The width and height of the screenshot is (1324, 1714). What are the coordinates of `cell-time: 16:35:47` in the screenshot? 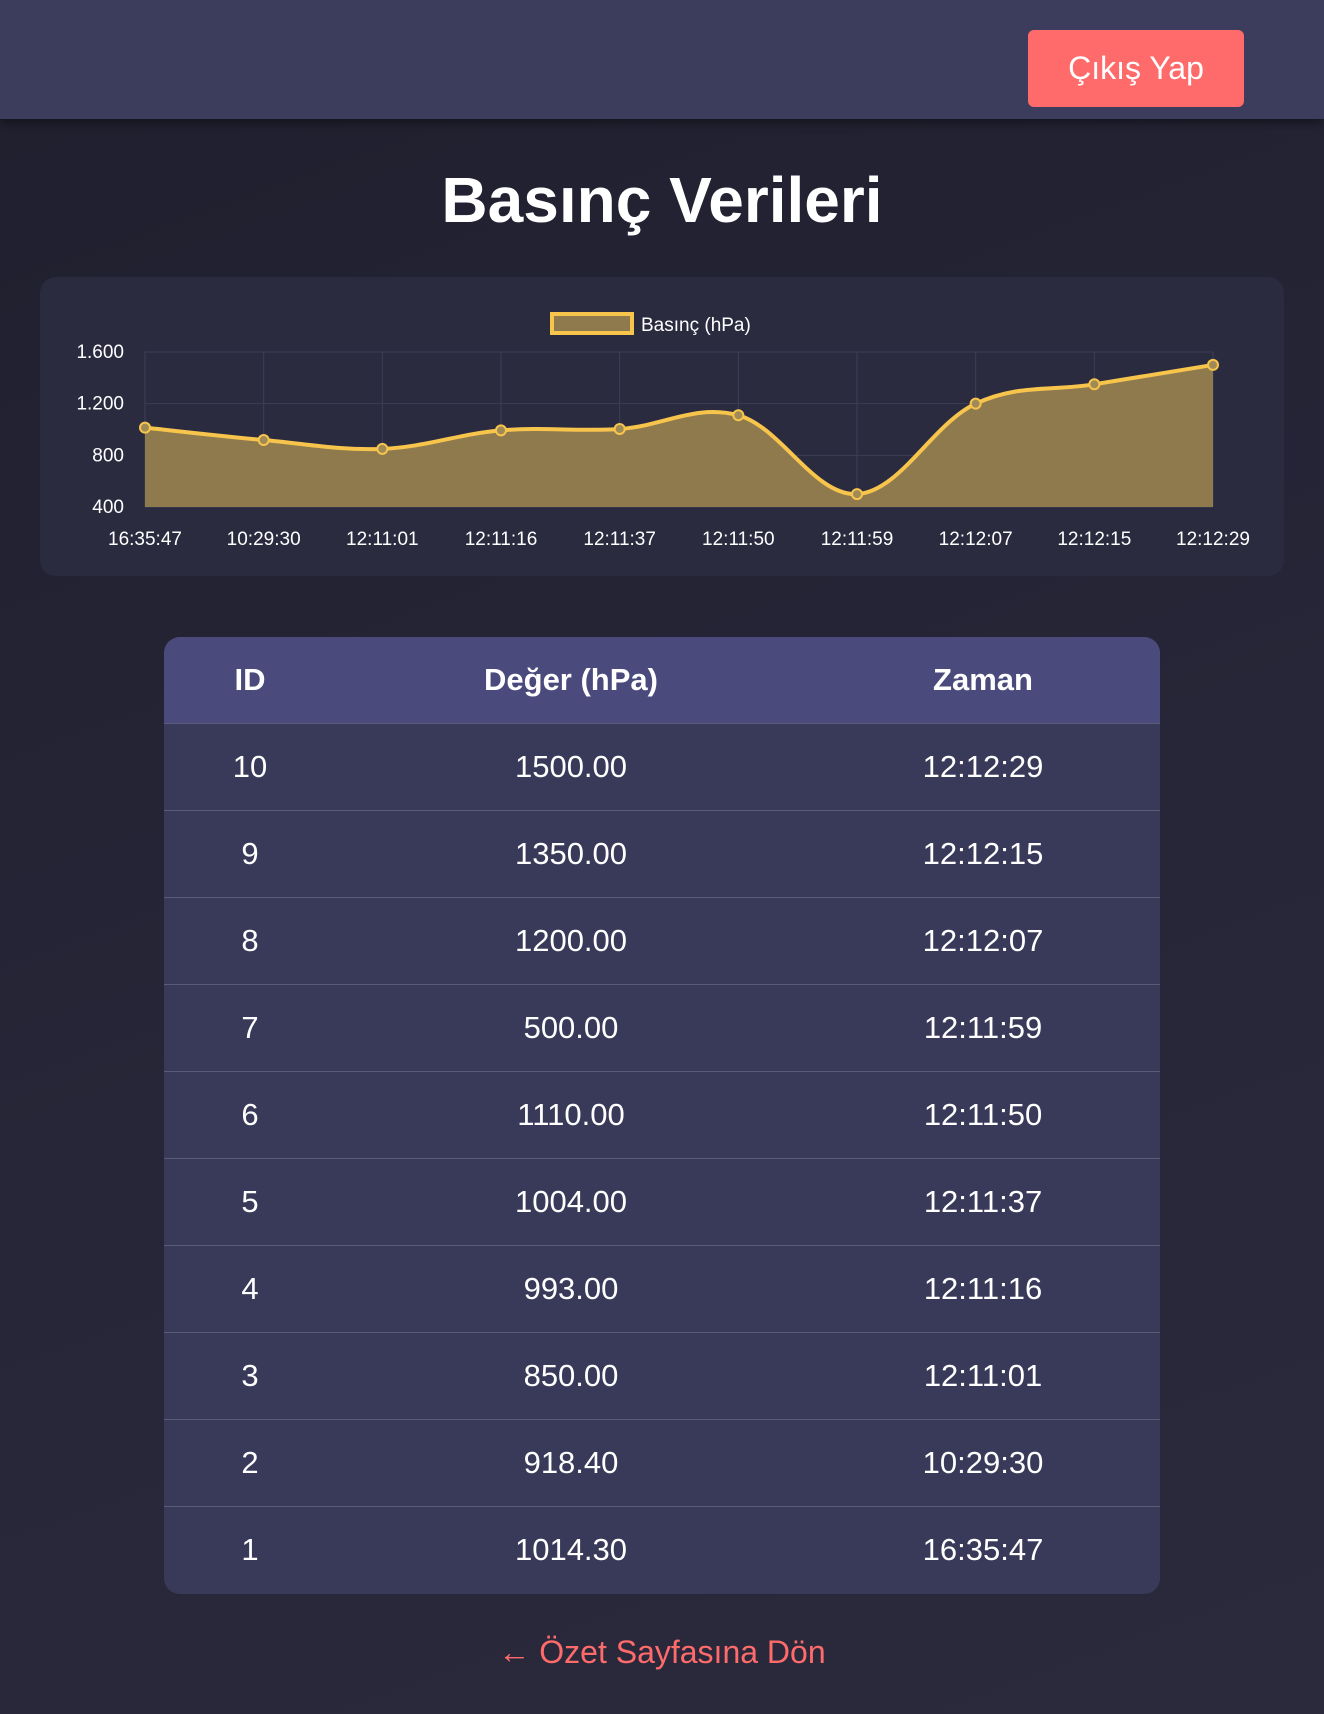 It's located at (983, 1549).